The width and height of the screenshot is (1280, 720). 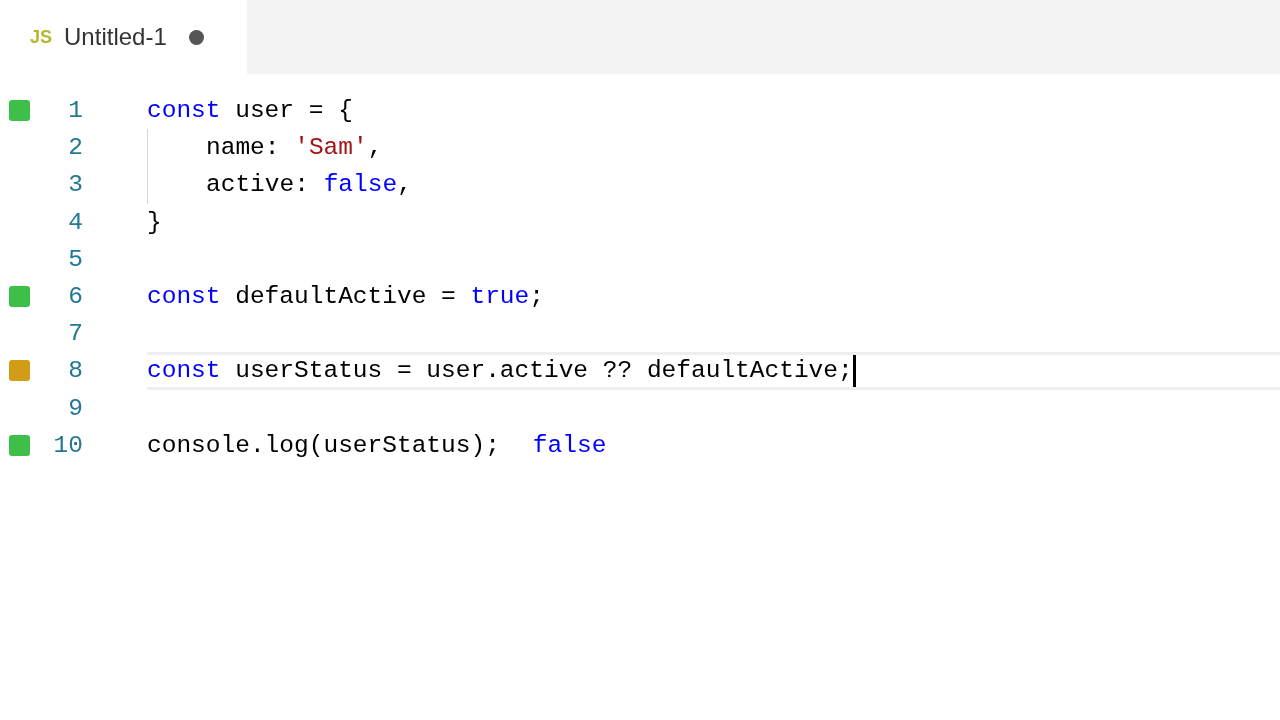 What do you see at coordinates (75, 111) in the screenshot?
I see `line-number: 1` at bounding box center [75, 111].